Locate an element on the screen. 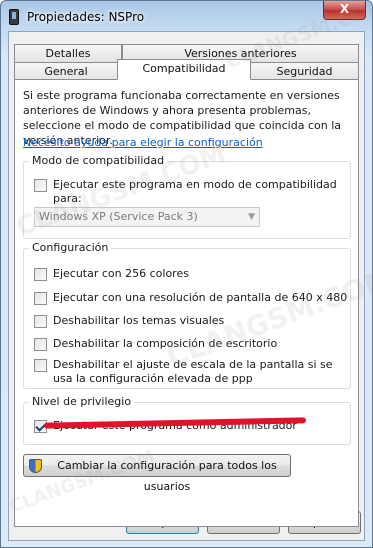 This screenshot has height=548, width=373. close-button: X is located at coordinates (344, 10).